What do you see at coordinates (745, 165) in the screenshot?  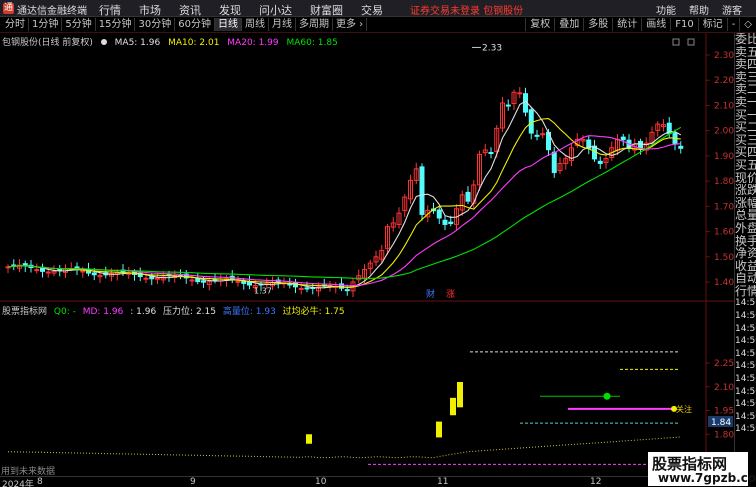 I see `quote-label-10: 买五` at bounding box center [745, 165].